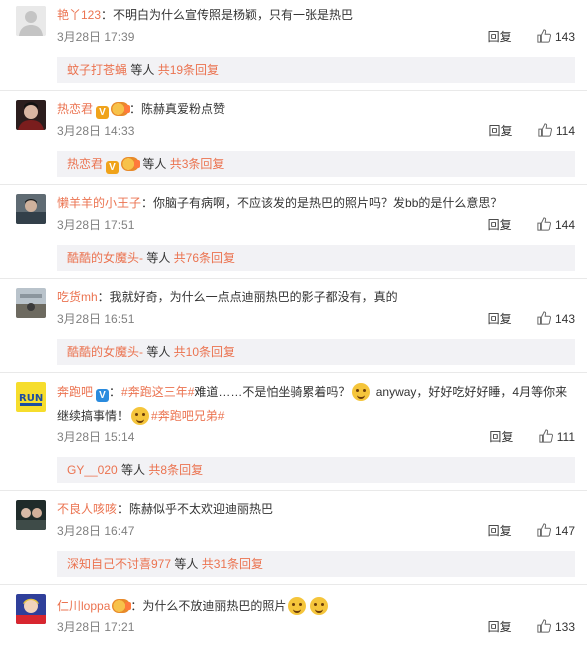 Image resolution: width=587 pixels, height=645 pixels. I want to click on username-link: 不良人咳咳, so click(87, 509).